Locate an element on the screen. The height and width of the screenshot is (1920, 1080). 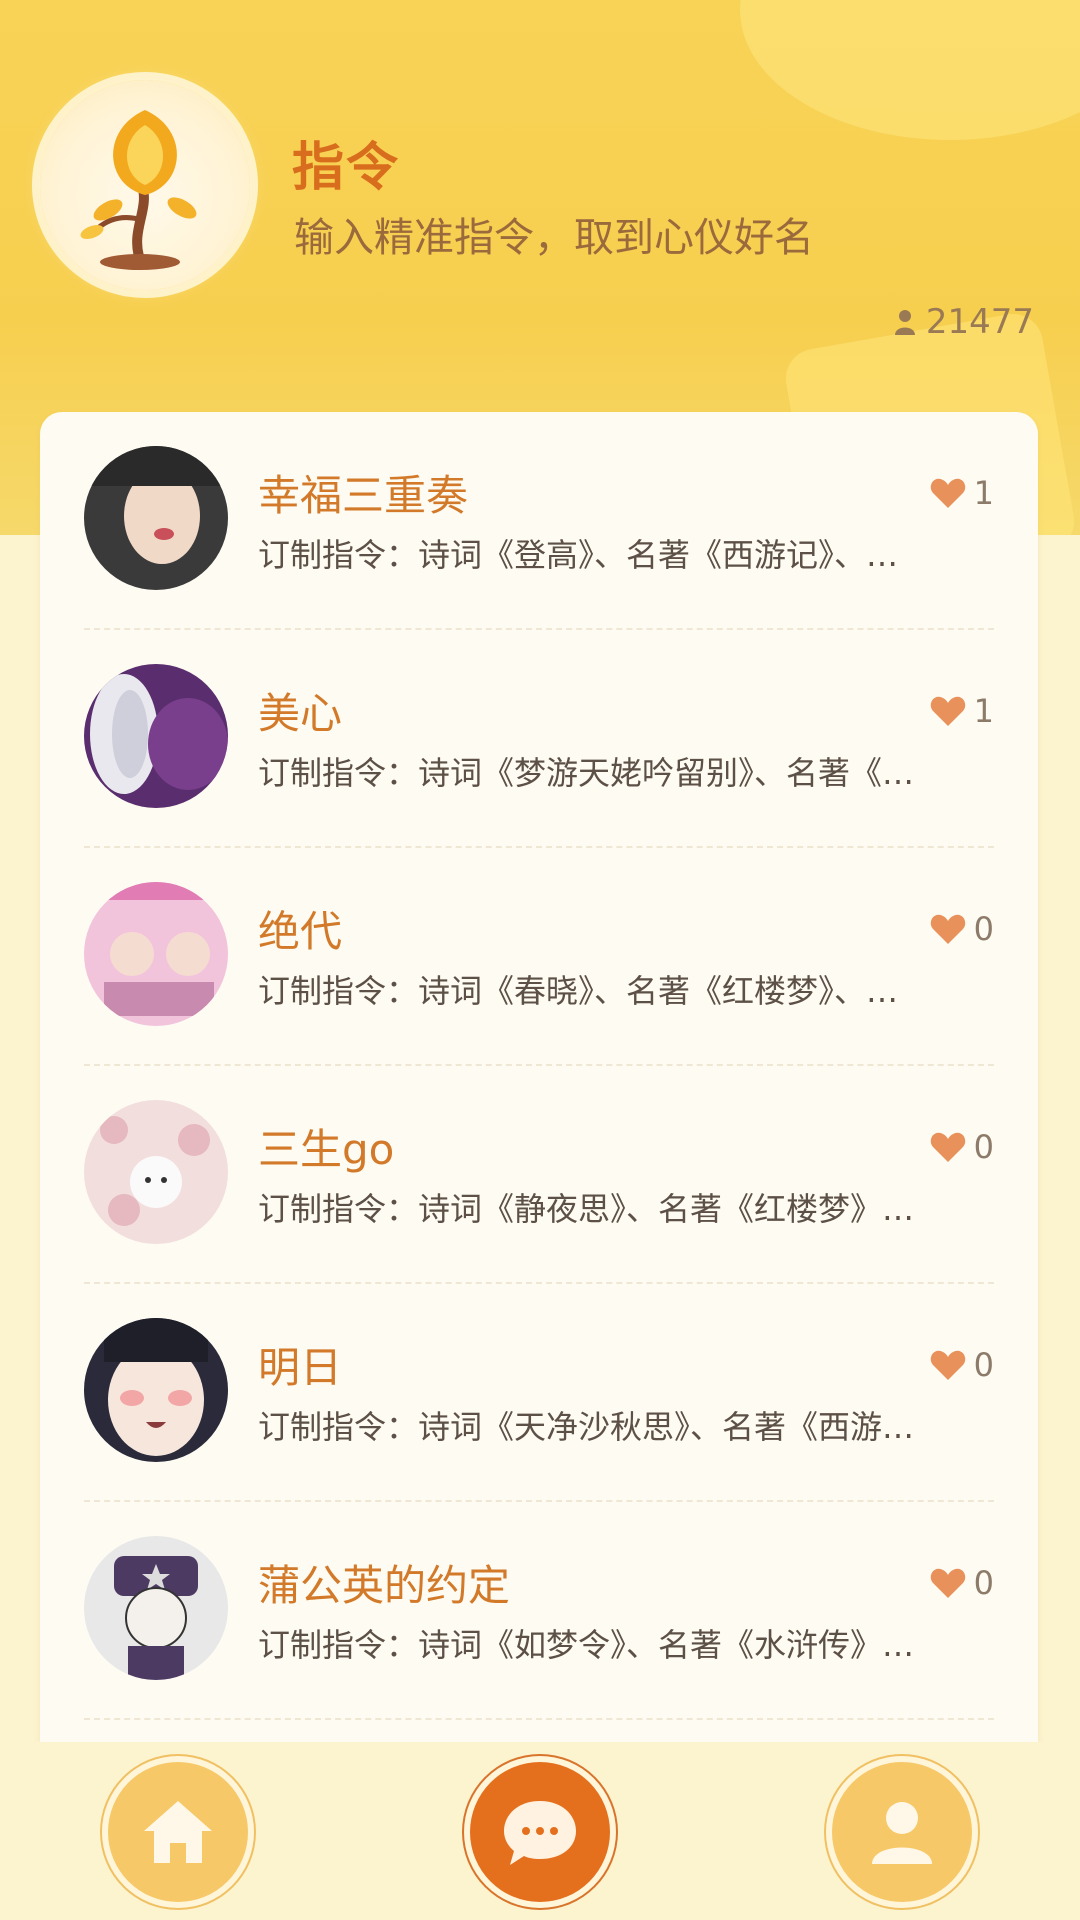
tree-logo is located at coordinates (145, 185).